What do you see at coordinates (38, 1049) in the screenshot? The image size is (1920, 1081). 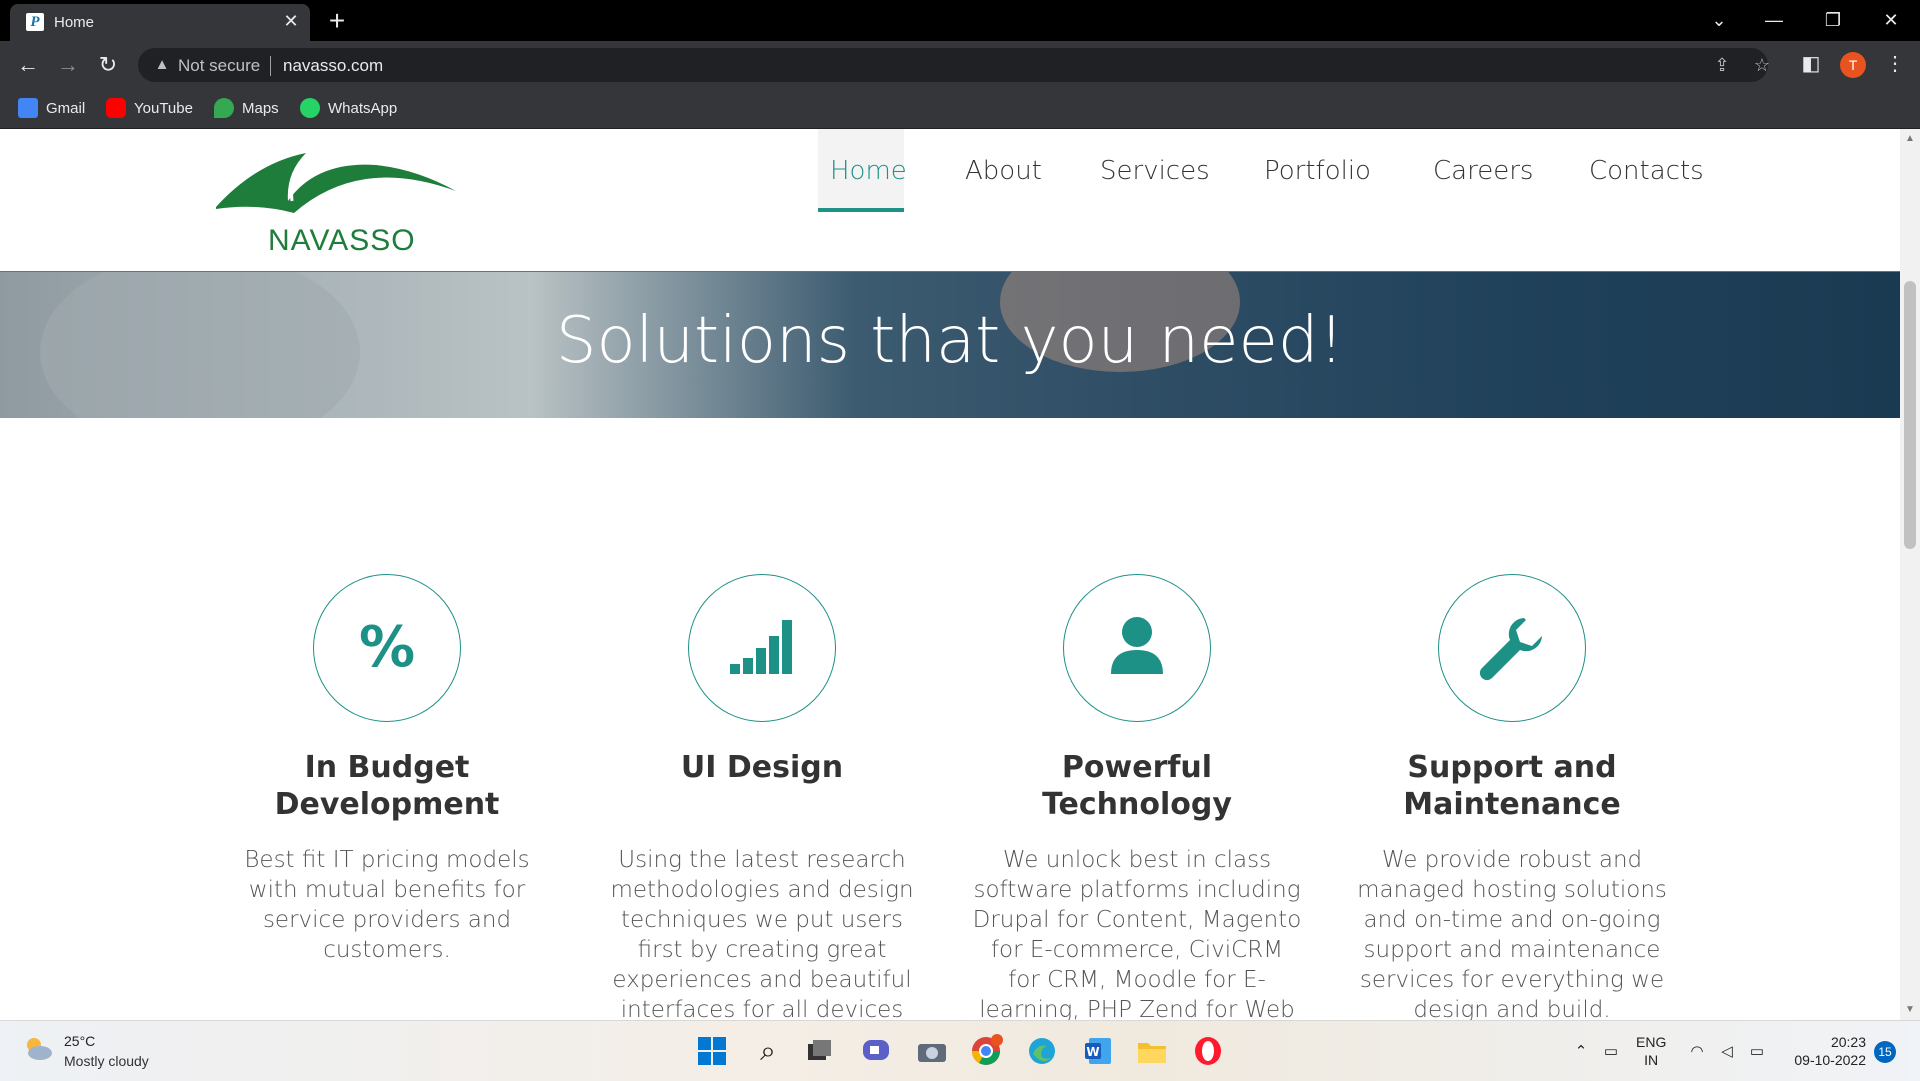 I see `weather-cloud-icon` at bounding box center [38, 1049].